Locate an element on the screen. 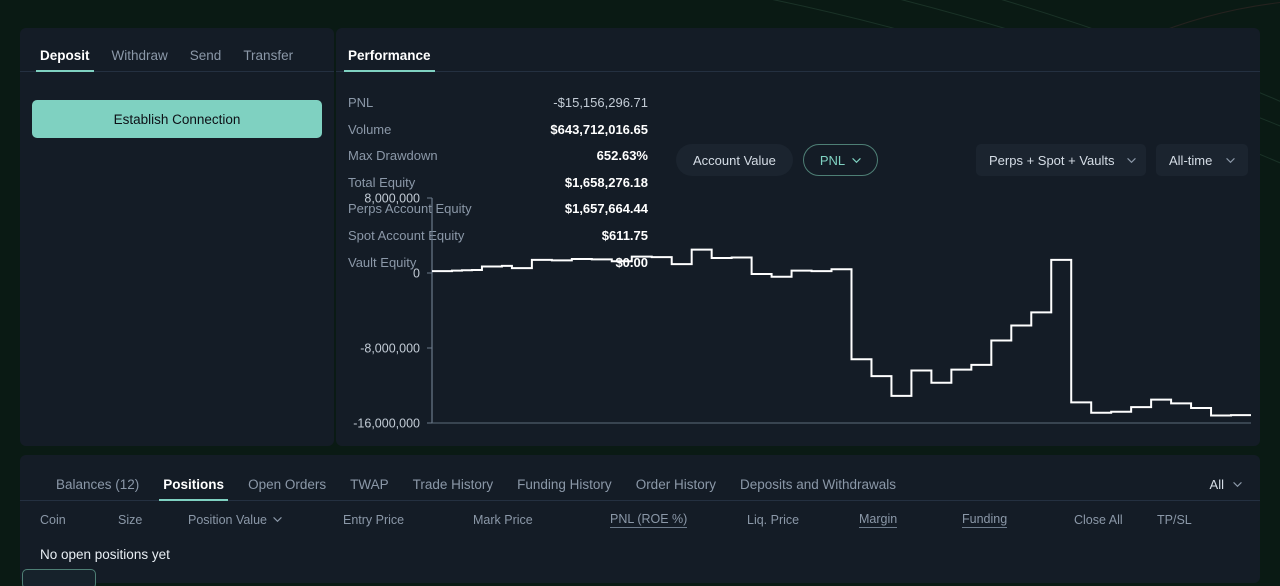 Image resolution: width=1280 pixels, height=586 pixels. performance-tabs: Performance is located at coordinates (798, 50).